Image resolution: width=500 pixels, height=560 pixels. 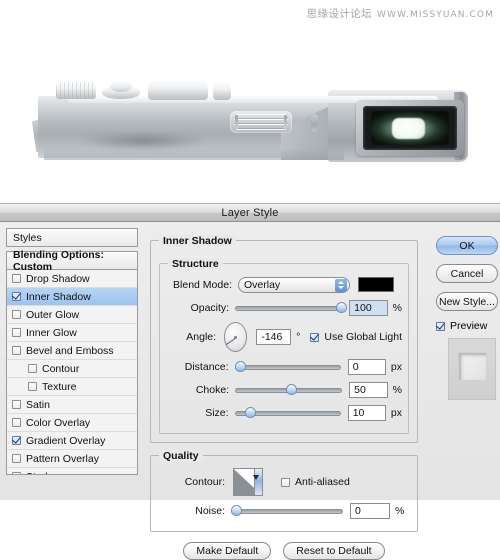 What do you see at coordinates (397, 389) in the screenshot?
I see `choke-unit: %` at bounding box center [397, 389].